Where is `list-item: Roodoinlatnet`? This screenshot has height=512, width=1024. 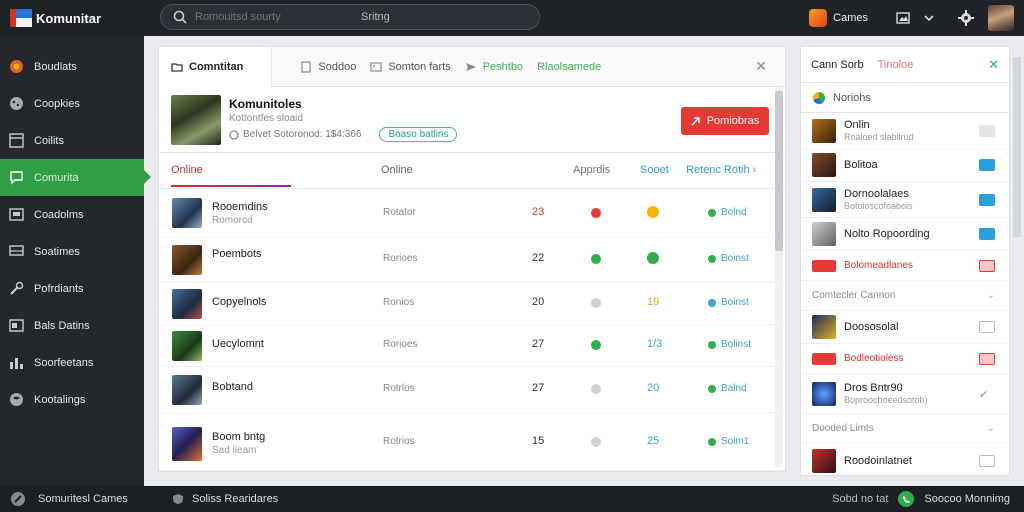 list-item: Roodoinlatnet is located at coordinates (905, 460).